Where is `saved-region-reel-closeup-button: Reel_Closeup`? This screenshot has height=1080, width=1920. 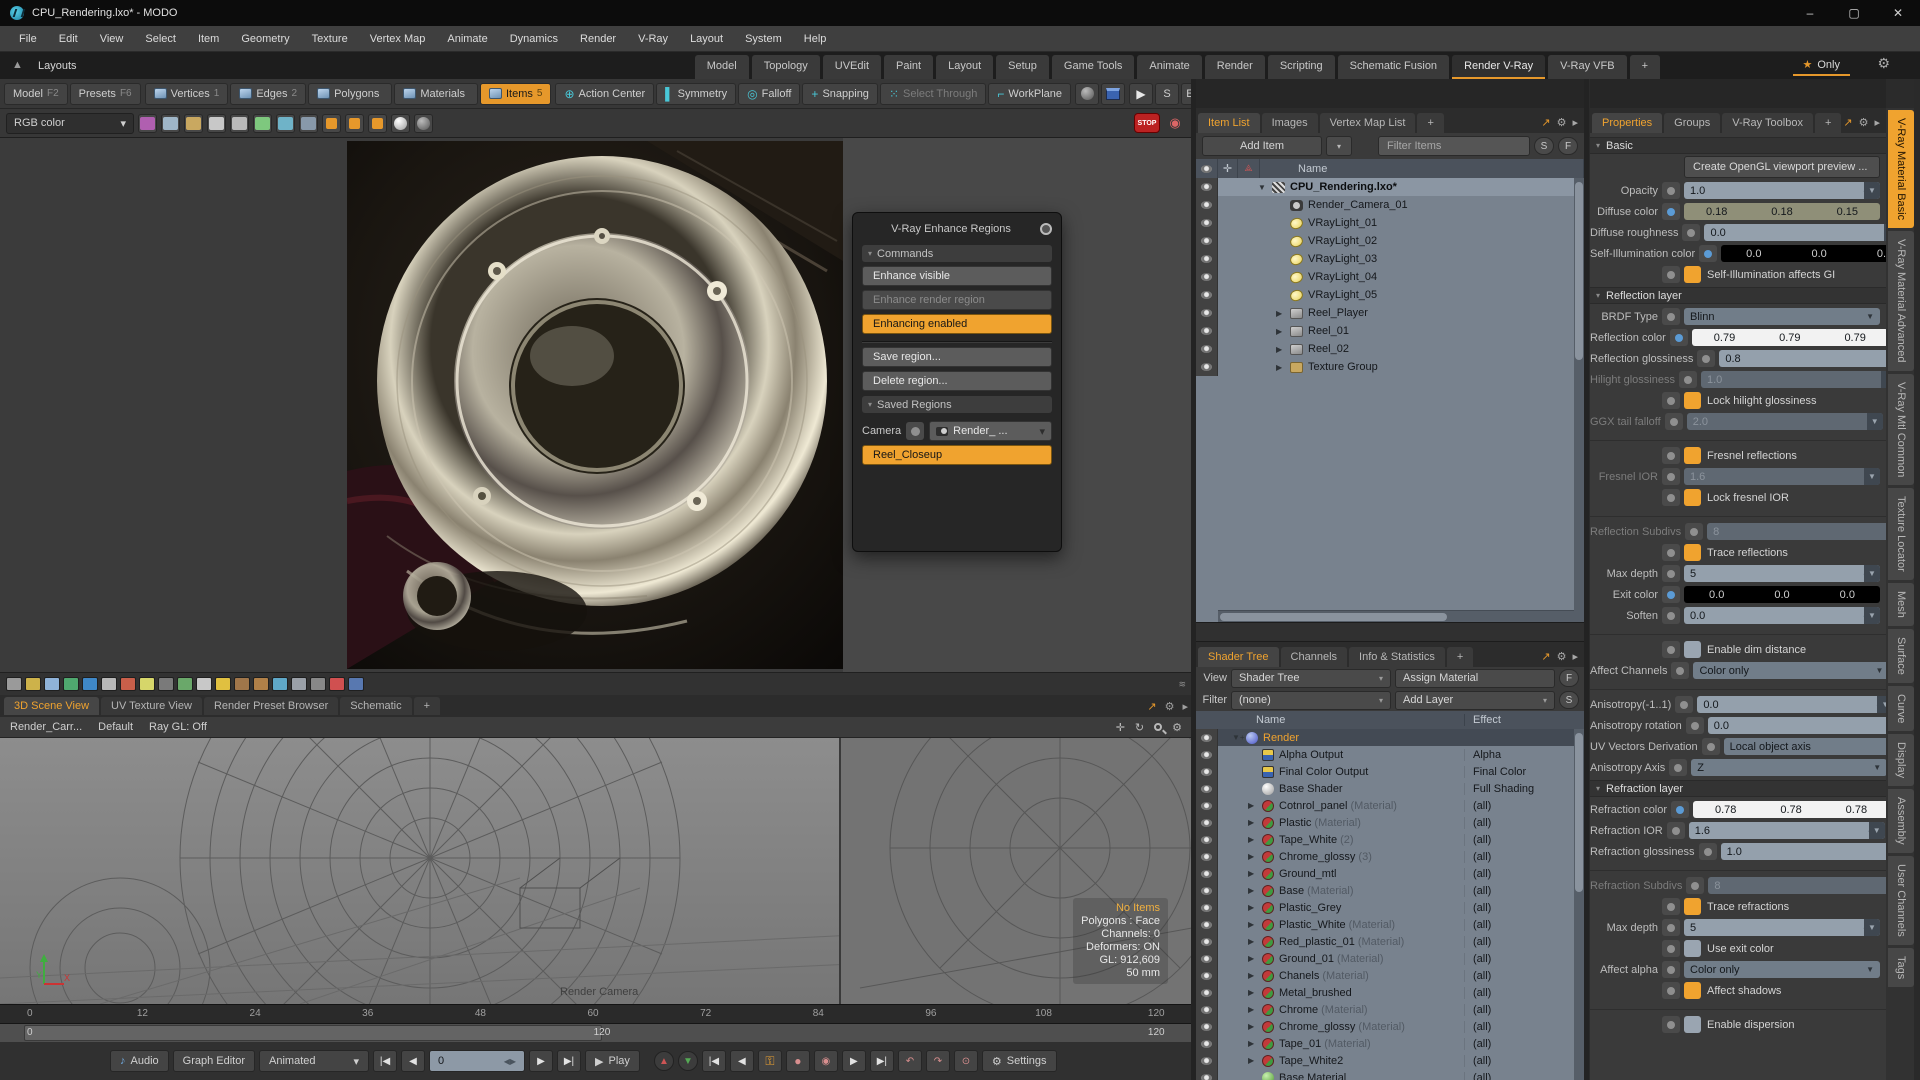
saved-region-reel-closeup-button: Reel_Closeup is located at coordinates (957, 455).